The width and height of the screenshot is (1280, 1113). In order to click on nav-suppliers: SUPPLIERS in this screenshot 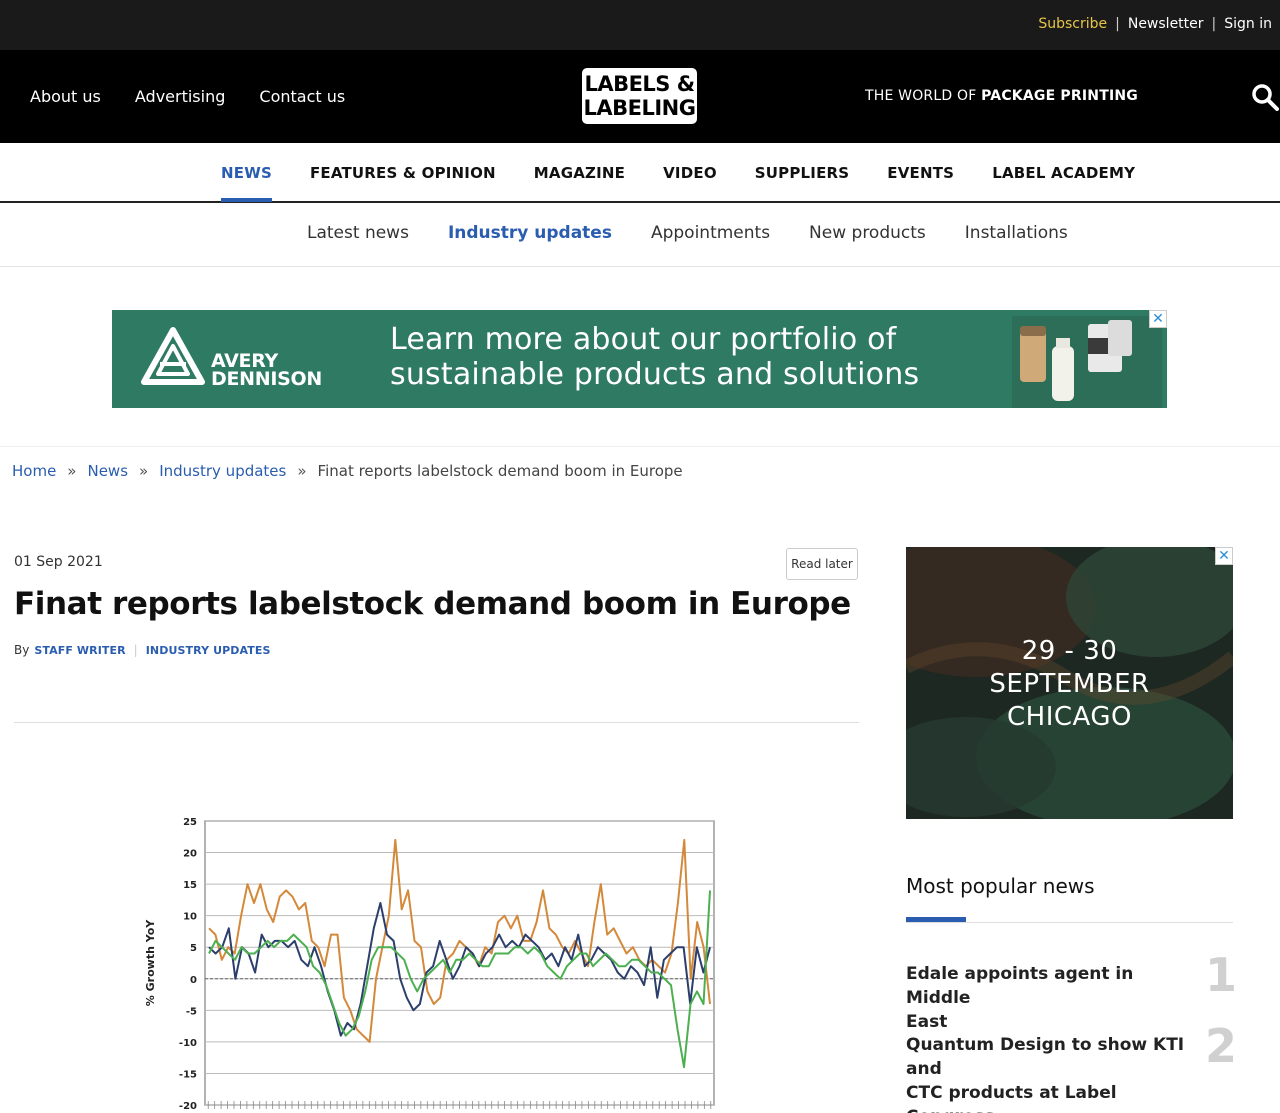, I will do `click(802, 173)`.